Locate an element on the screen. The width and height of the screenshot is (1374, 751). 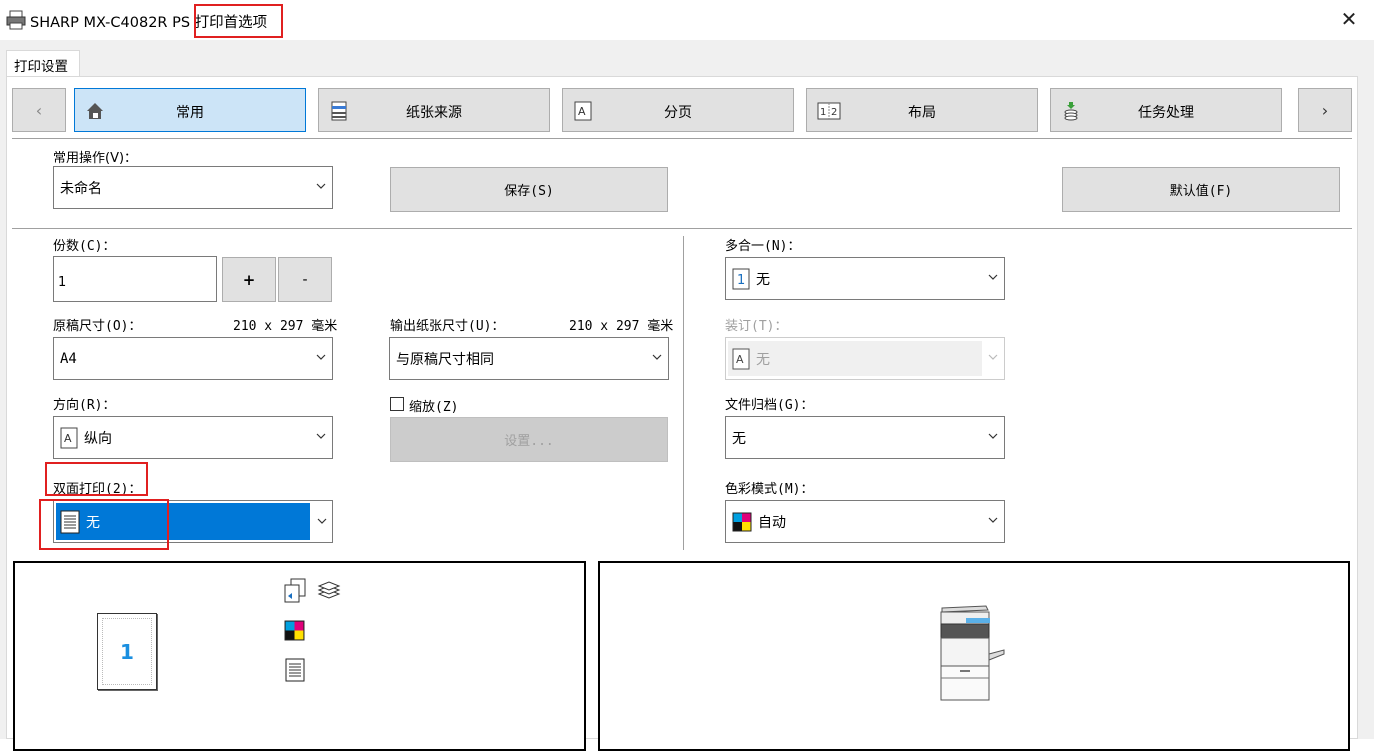
binding-select: A 无 is located at coordinates (865, 358).